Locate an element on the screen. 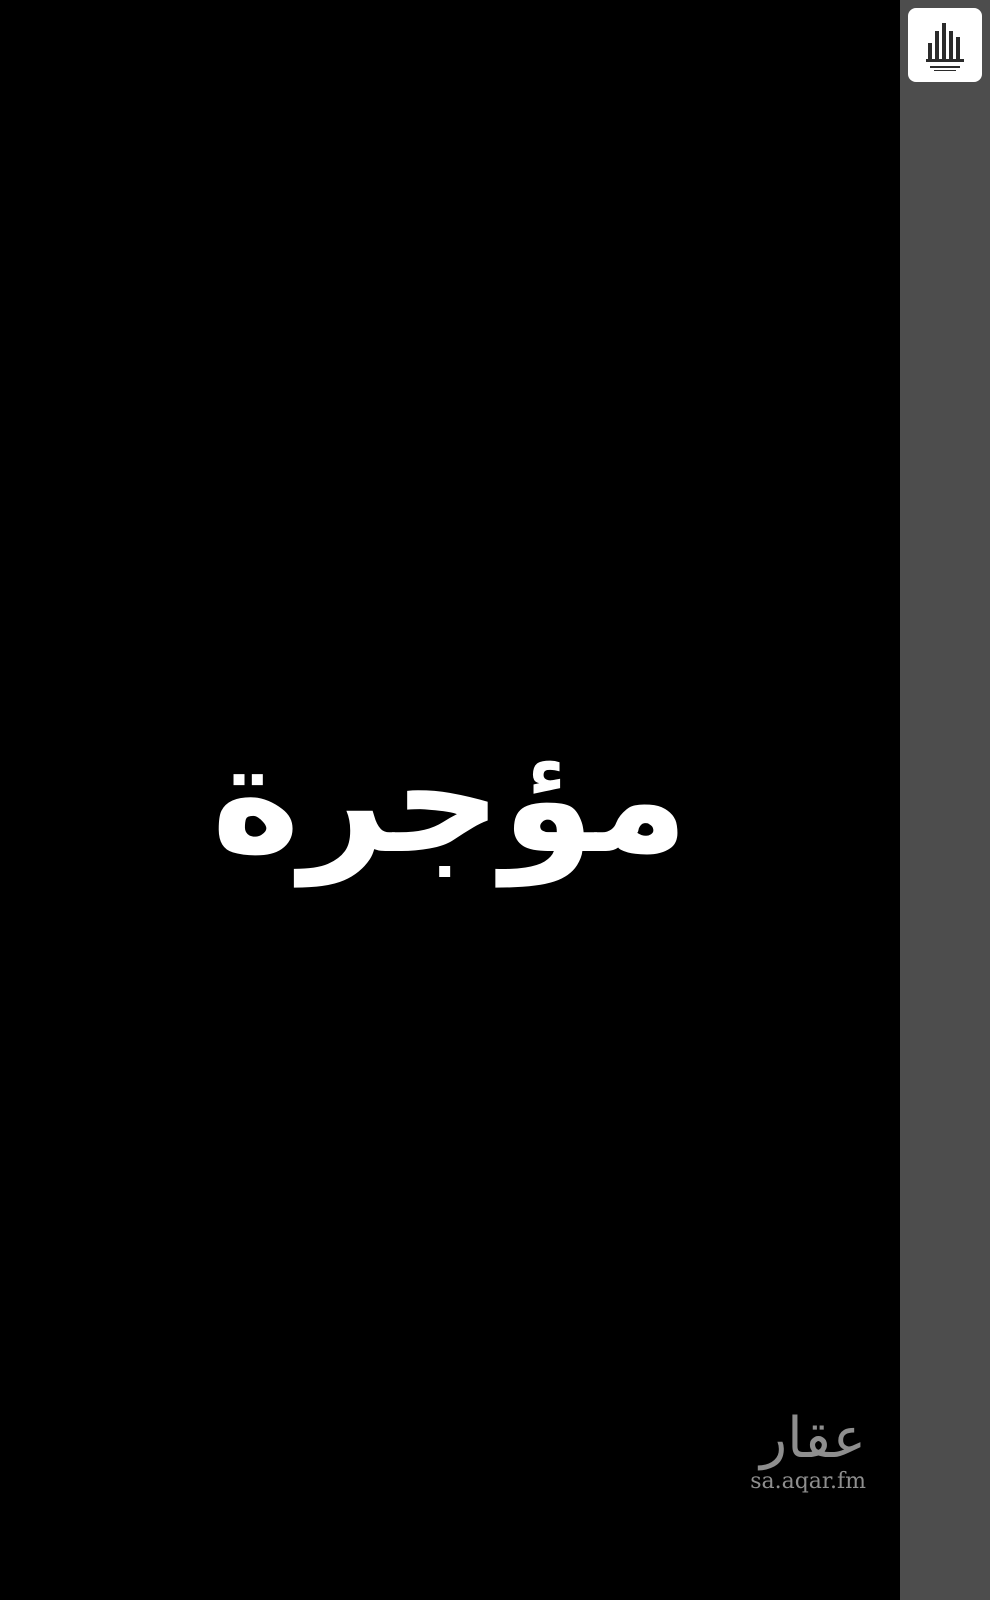 Image resolution: width=990 pixels, height=1600 pixels. site-watermark: عقار sa.aqar.fm is located at coordinates (791, 1458).